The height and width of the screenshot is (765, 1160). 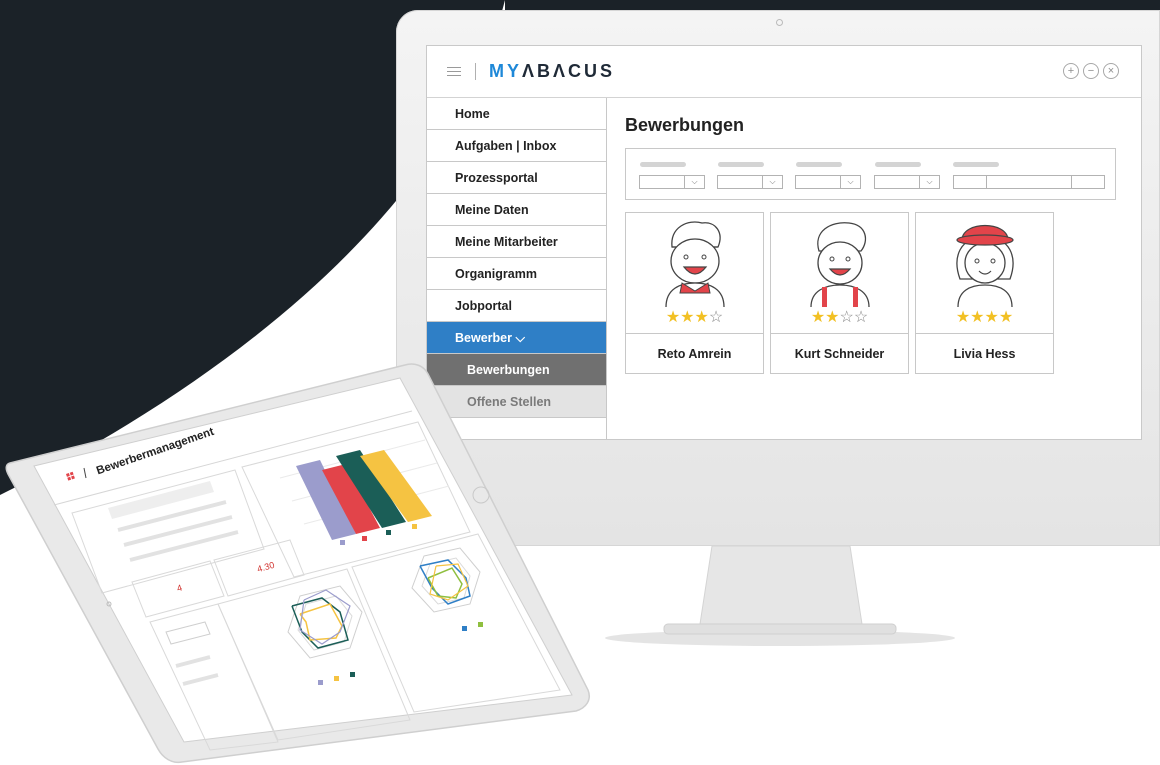 I want to click on sidebar-item-prozessportal: Prozessportal, so click(x=516, y=178).